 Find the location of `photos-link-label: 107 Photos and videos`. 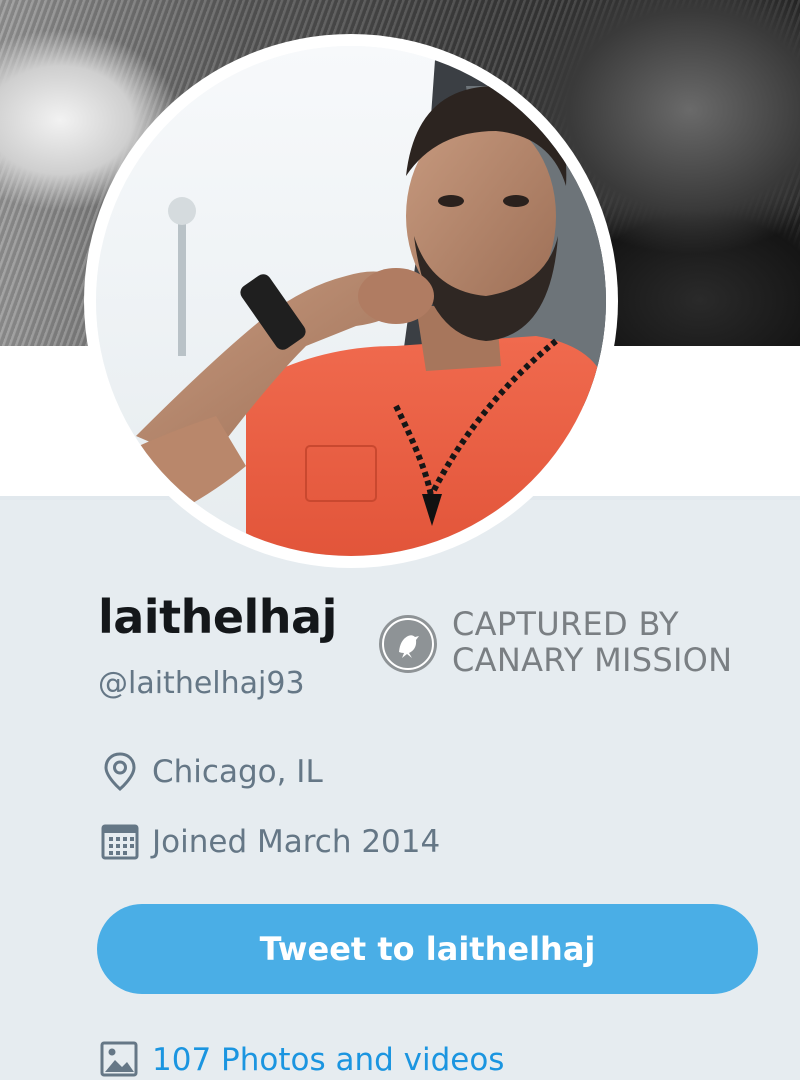

photos-link-label: 107 Photos and videos is located at coordinates (328, 1060).